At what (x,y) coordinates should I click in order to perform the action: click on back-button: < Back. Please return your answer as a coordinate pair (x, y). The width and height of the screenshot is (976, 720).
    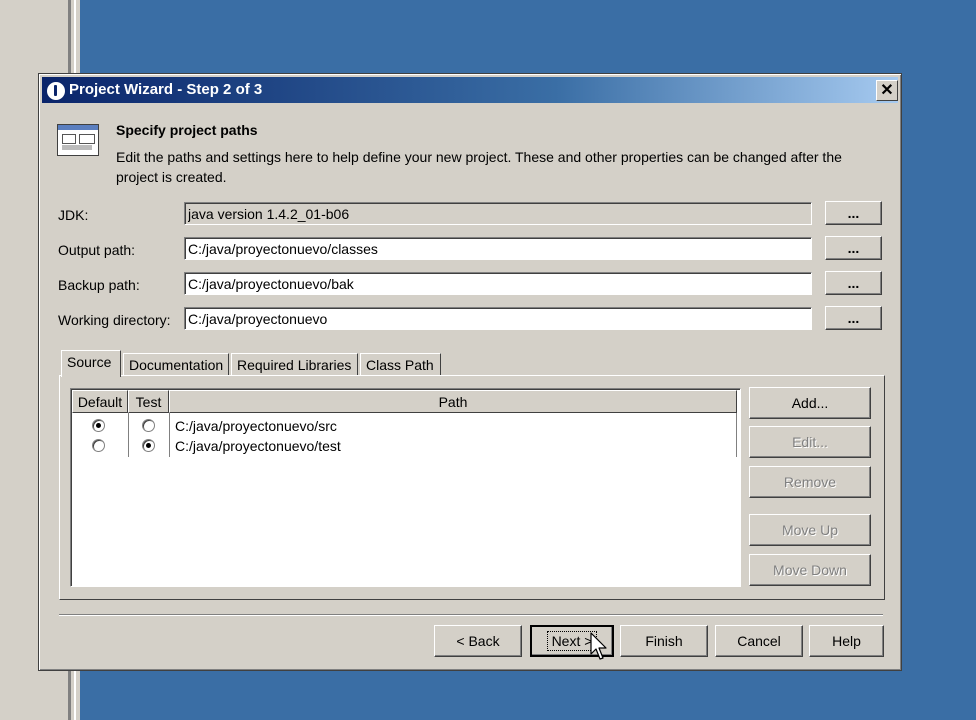
    Looking at the image, I should click on (478, 641).